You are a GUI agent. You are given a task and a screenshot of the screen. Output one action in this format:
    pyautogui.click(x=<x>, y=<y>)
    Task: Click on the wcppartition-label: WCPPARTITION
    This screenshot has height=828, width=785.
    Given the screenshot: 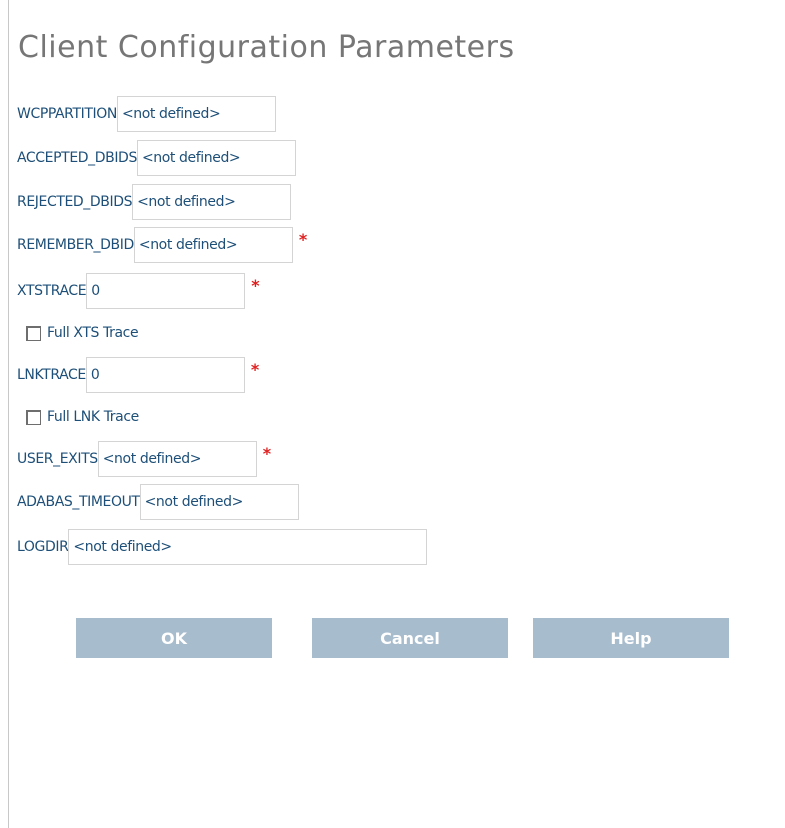 What is the action you would take?
    pyautogui.click(x=67, y=114)
    